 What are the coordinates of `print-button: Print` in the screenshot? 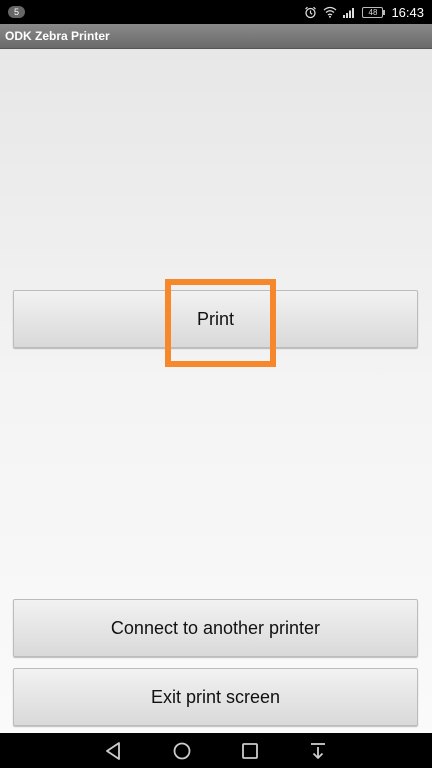 It's located at (215, 319).